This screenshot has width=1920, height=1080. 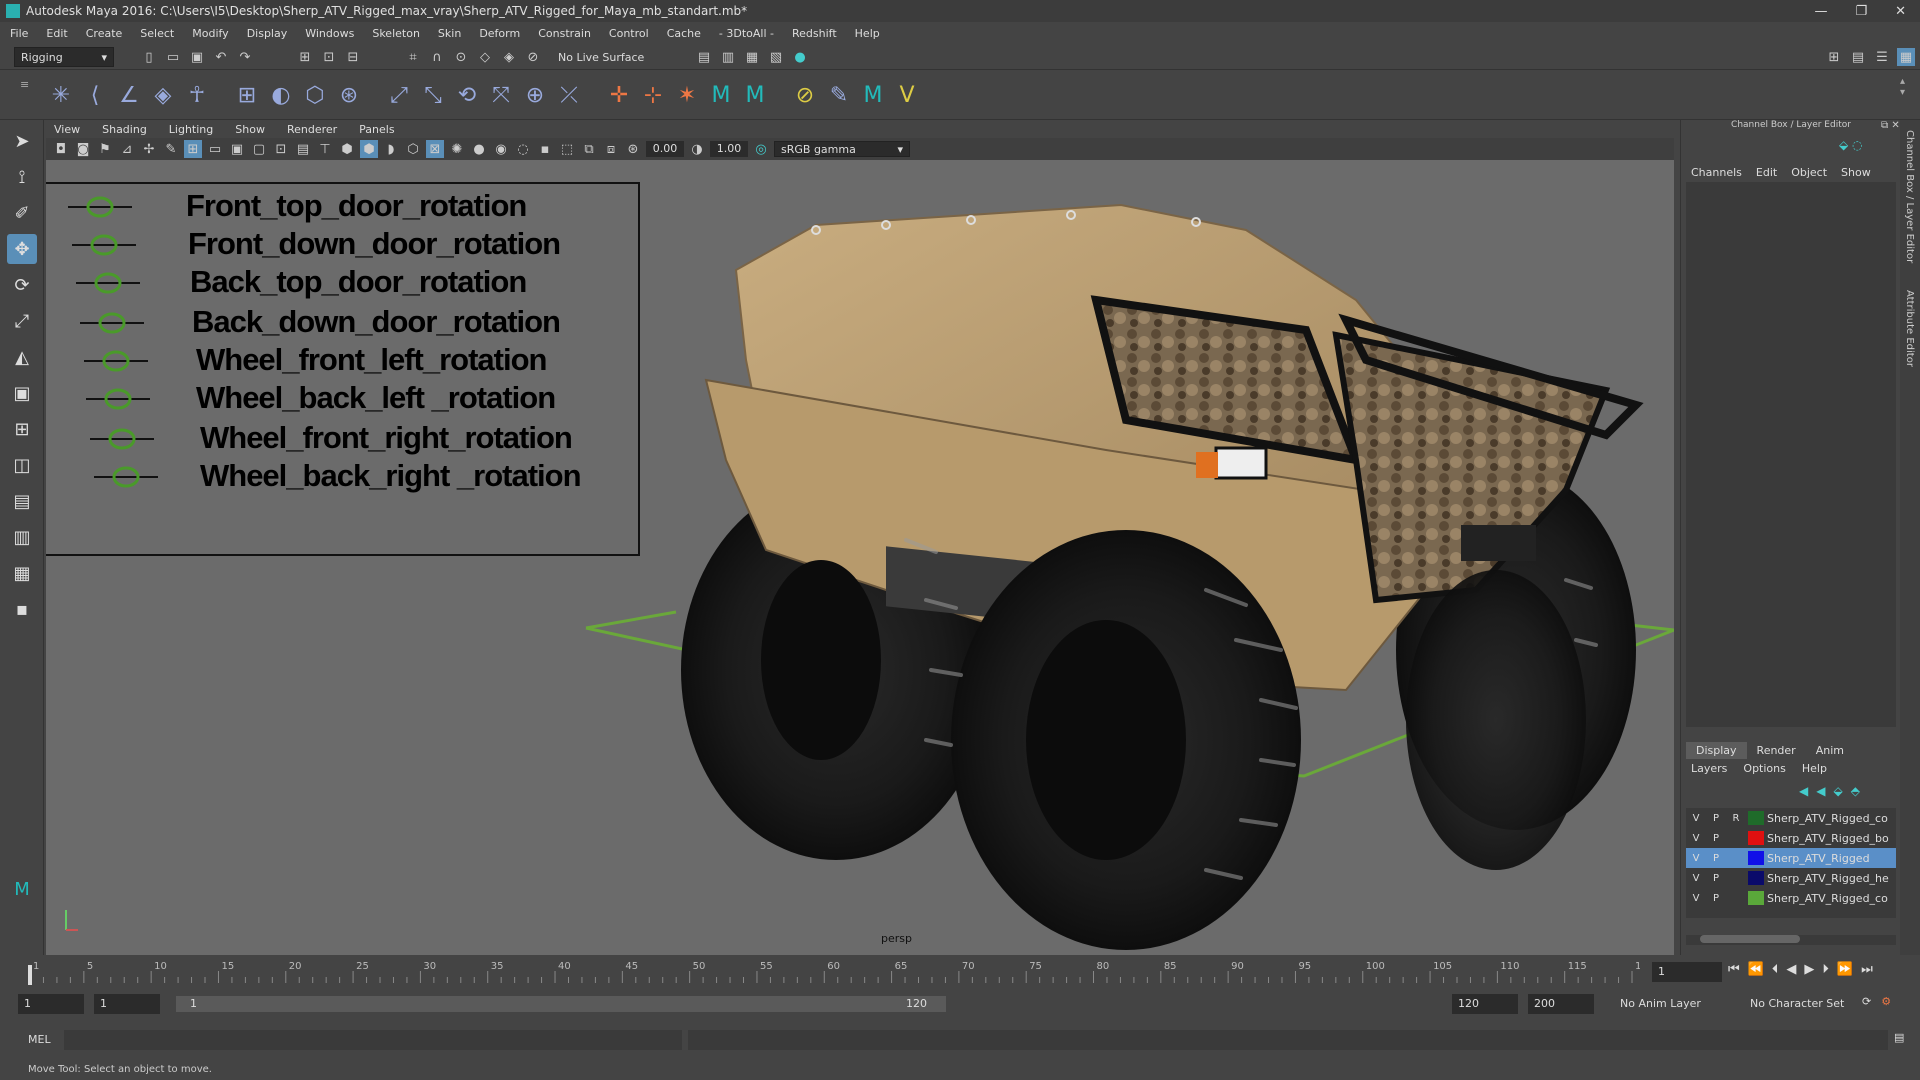 I want to click on move-tool-icon: ✥, so click(x=22, y=249).